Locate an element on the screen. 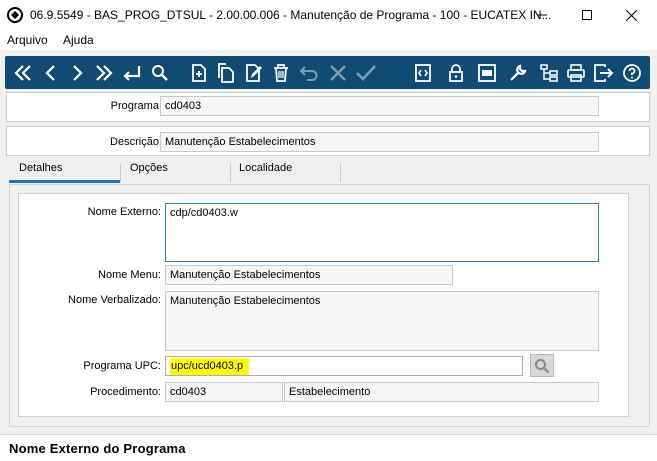 This screenshot has height=461, width=657. delete-icon is located at coordinates (280, 72).